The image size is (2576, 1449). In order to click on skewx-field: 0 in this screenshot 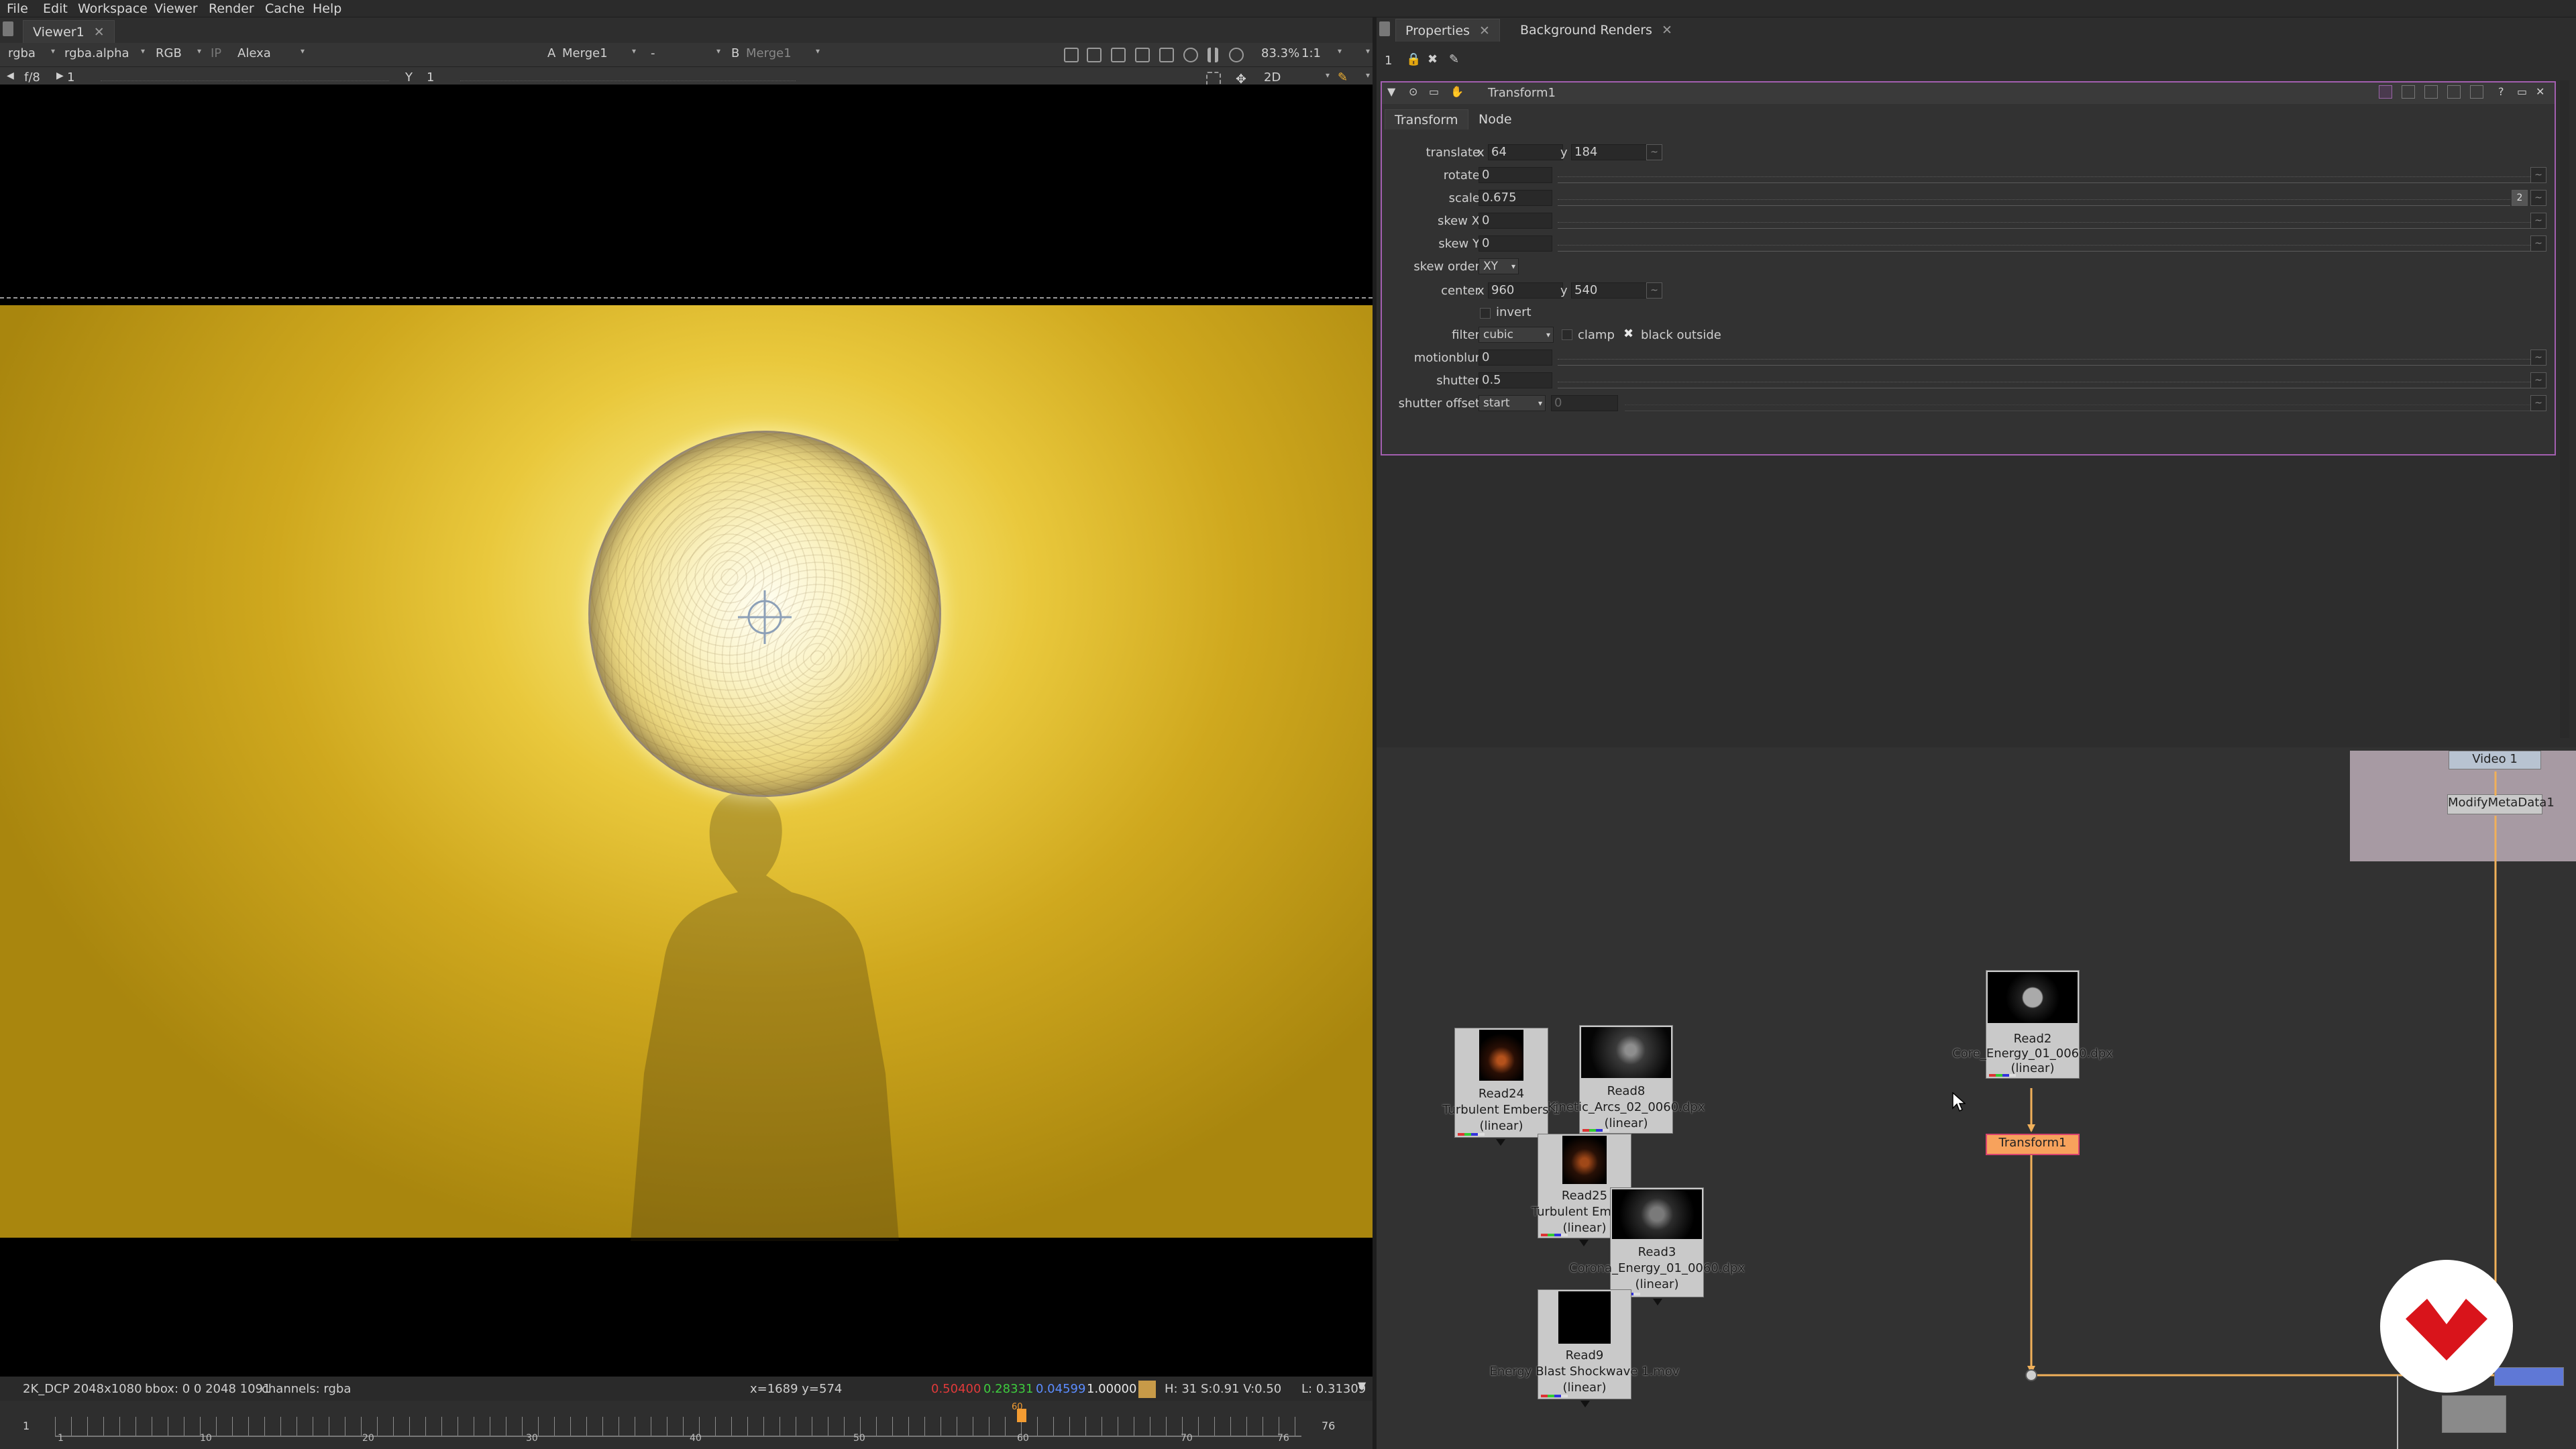, I will do `click(1515, 221)`.